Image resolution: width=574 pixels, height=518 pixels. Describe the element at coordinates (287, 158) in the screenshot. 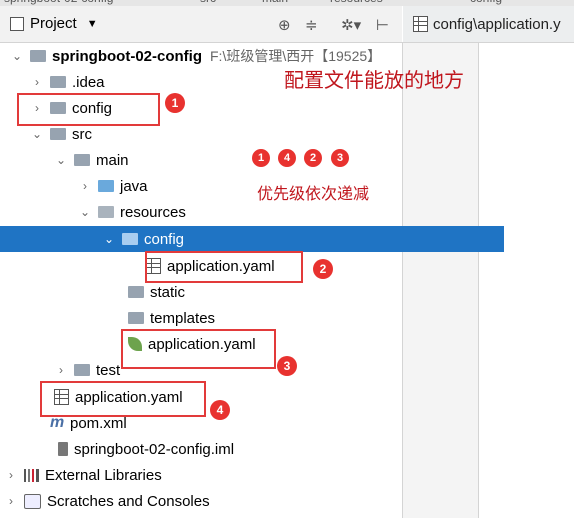

I see `priority-badge: 4` at that location.